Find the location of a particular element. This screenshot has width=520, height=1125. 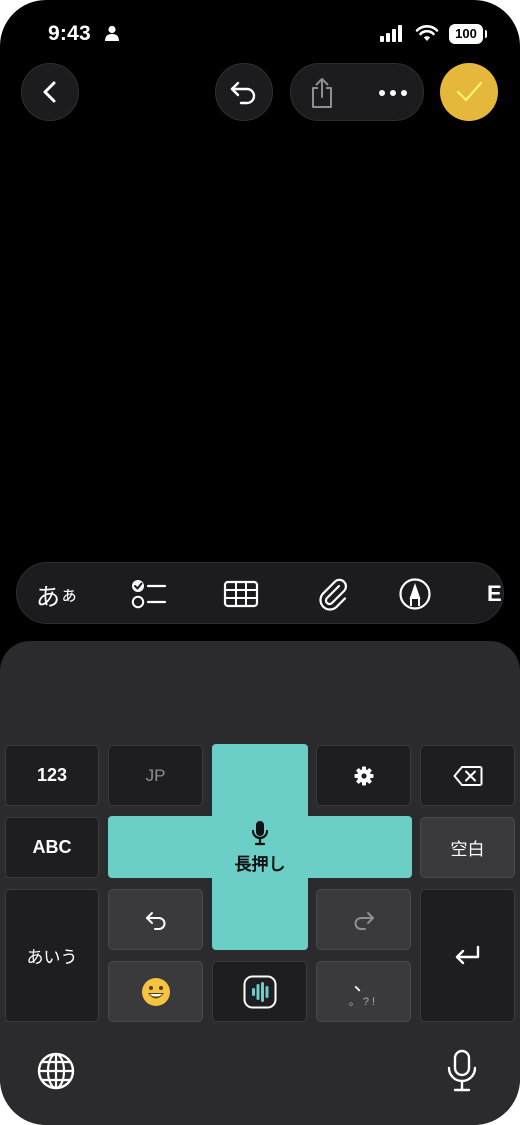

key-voice-input is located at coordinates (259, 991).